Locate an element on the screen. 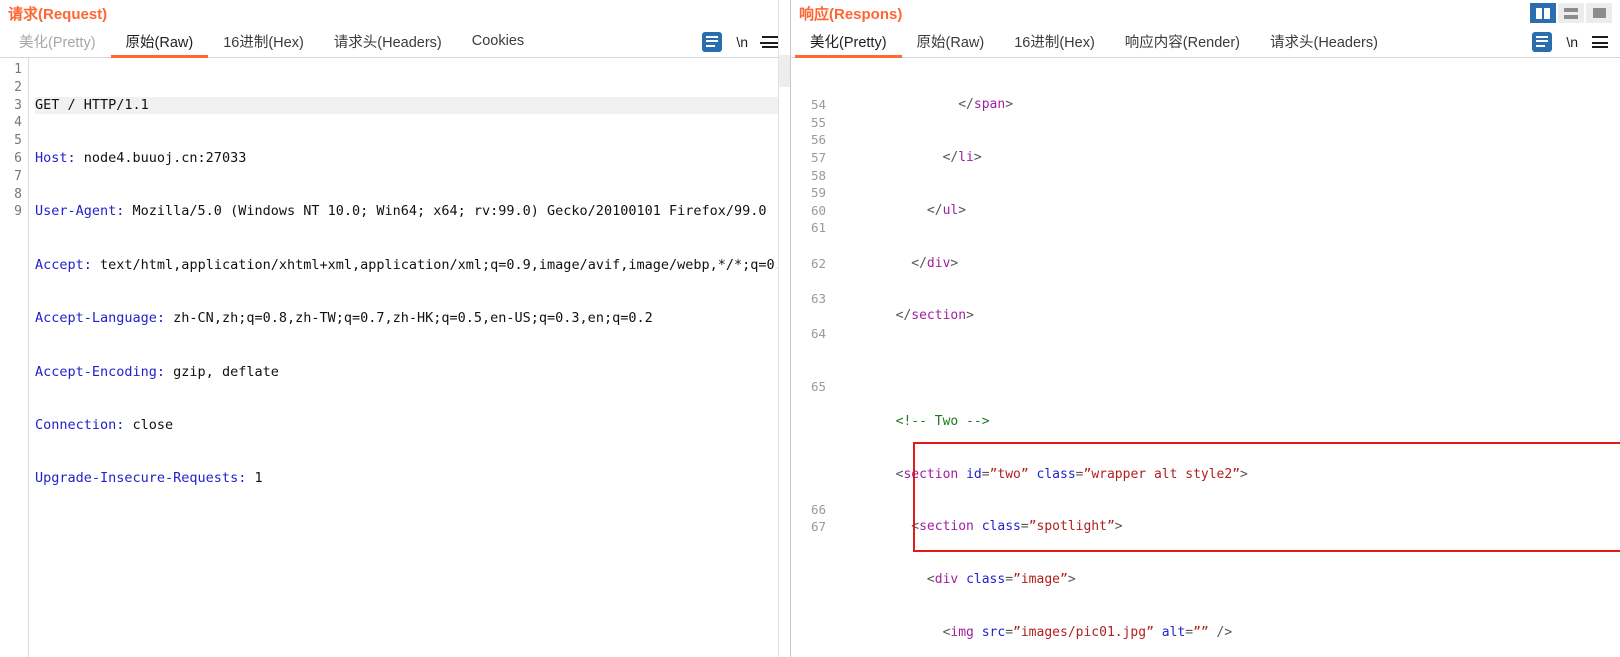 The image size is (1620, 657). request-line: Host: node4.buuoj.cn:27033 is located at coordinates (412, 159).